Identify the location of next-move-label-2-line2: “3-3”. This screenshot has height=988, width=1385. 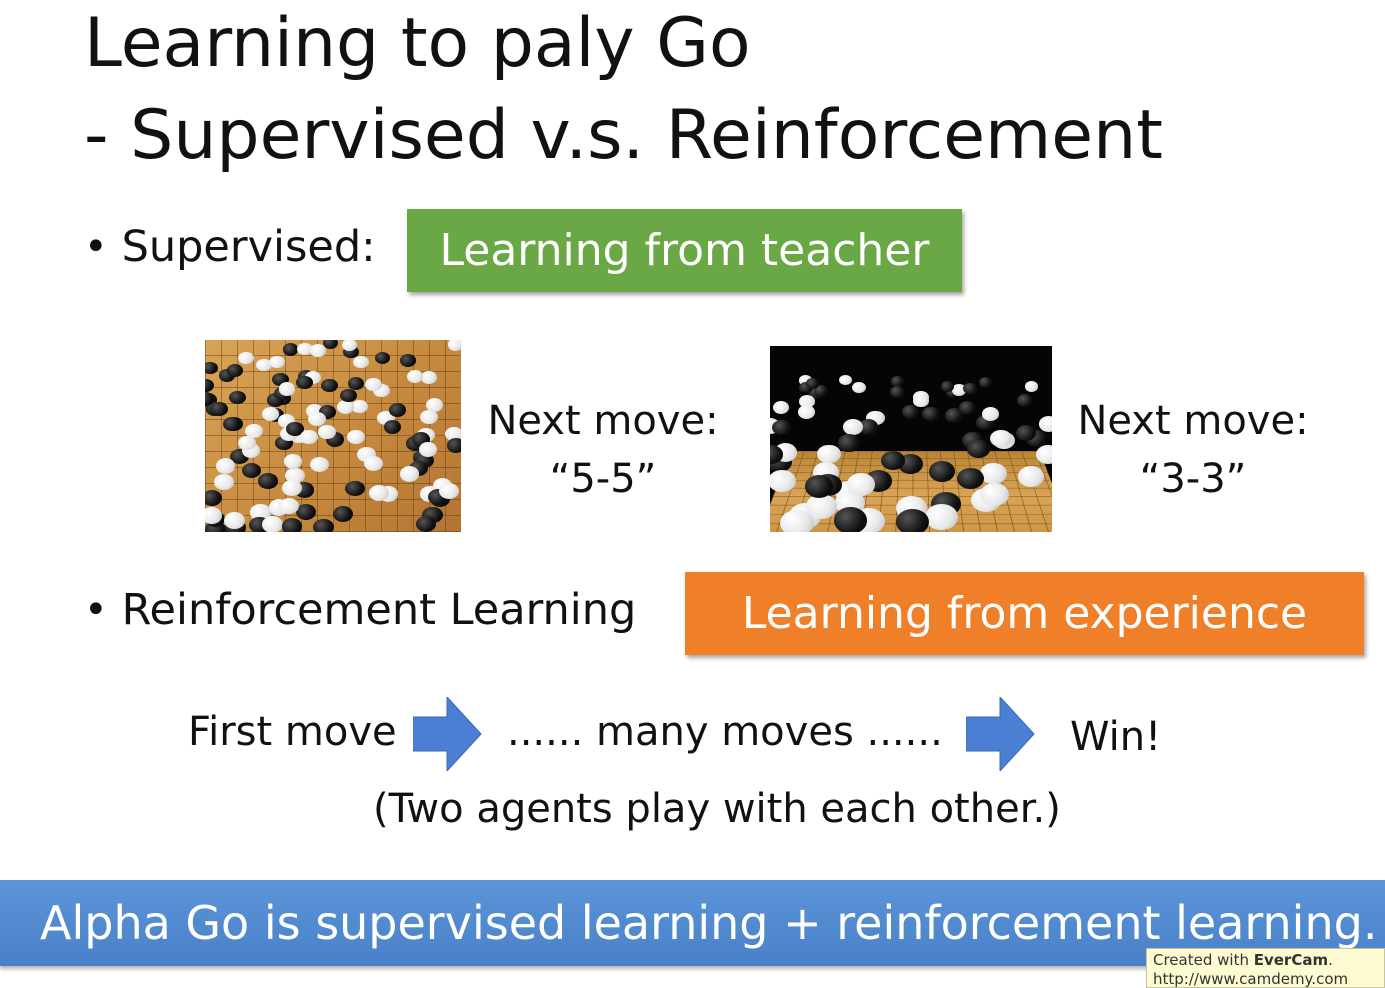
(1193, 479).